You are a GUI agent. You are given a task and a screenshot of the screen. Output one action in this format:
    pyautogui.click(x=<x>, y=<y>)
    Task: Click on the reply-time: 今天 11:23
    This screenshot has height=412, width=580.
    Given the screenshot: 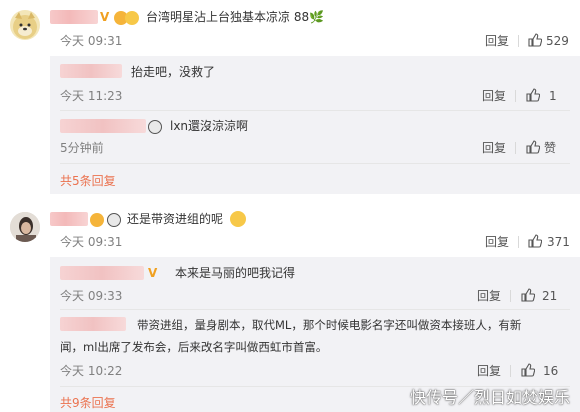 What is the action you would take?
    pyautogui.click(x=91, y=96)
    